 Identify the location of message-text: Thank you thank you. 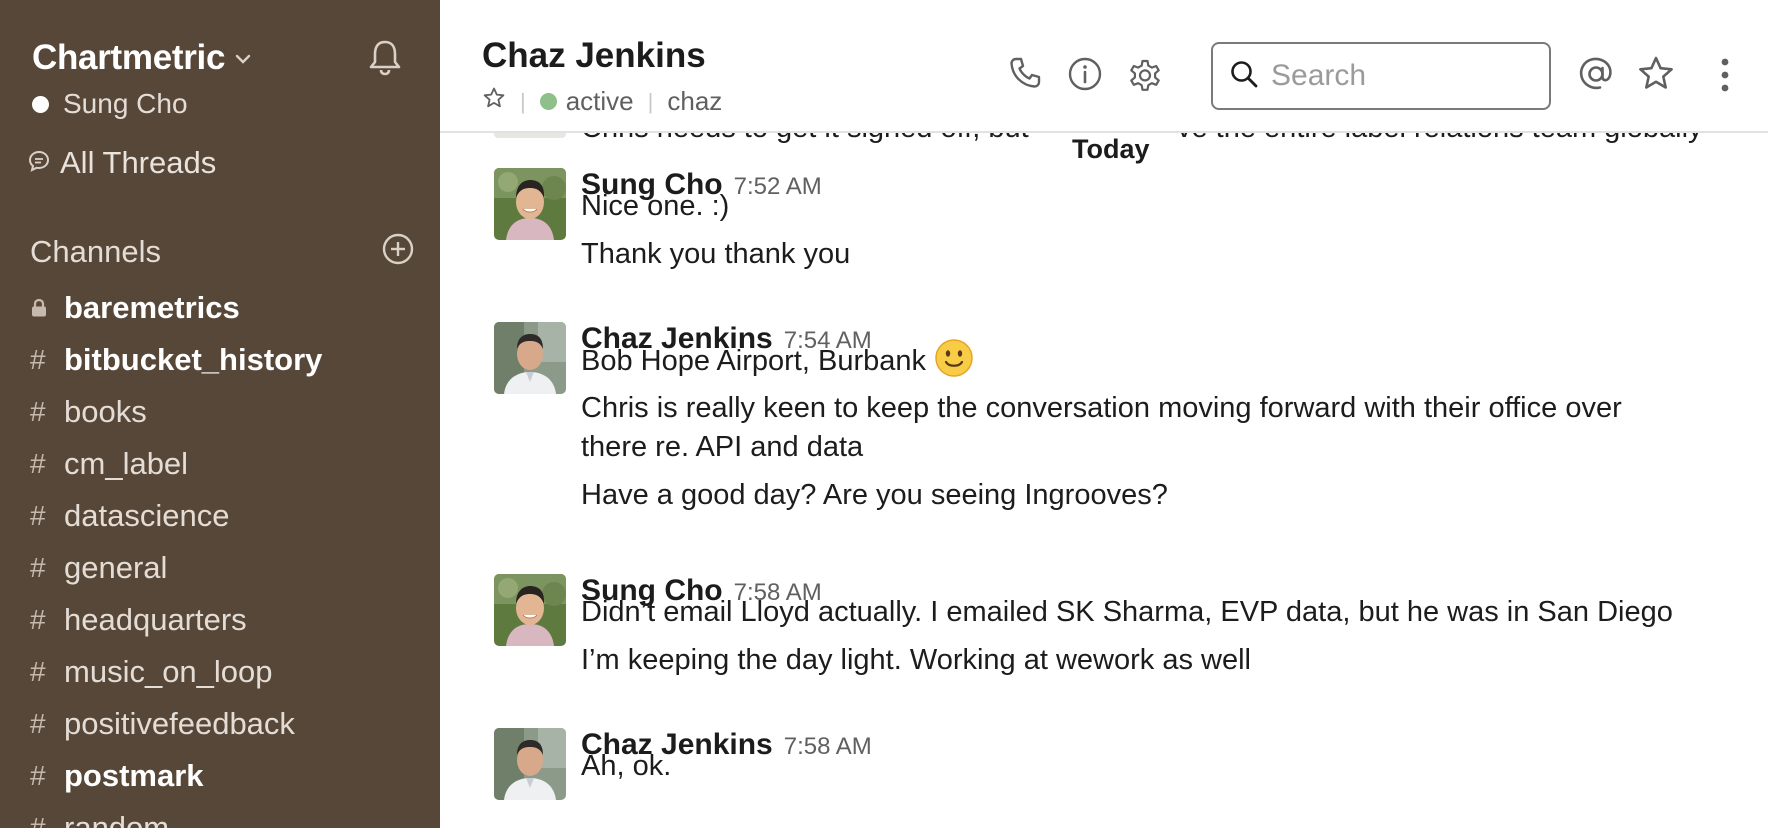
(716, 254).